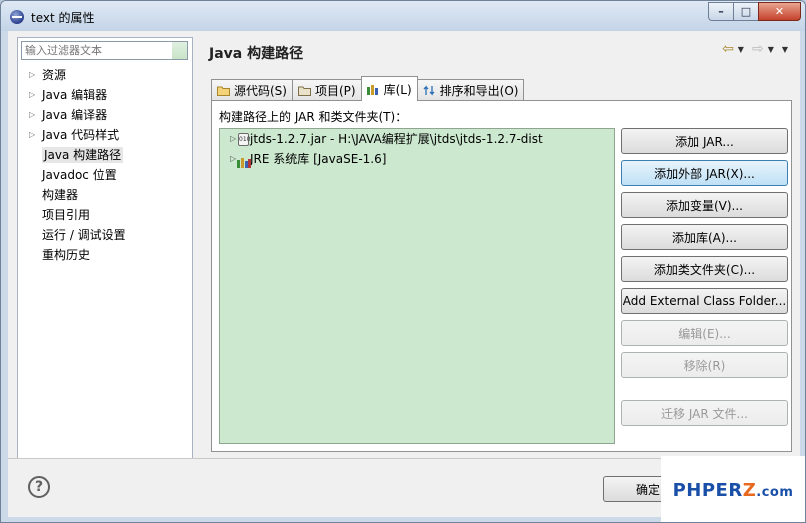 The image size is (806, 523). What do you see at coordinates (17, 17) in the screenshot?
I see `eclipse-icon` at bounding box center [17, 17].